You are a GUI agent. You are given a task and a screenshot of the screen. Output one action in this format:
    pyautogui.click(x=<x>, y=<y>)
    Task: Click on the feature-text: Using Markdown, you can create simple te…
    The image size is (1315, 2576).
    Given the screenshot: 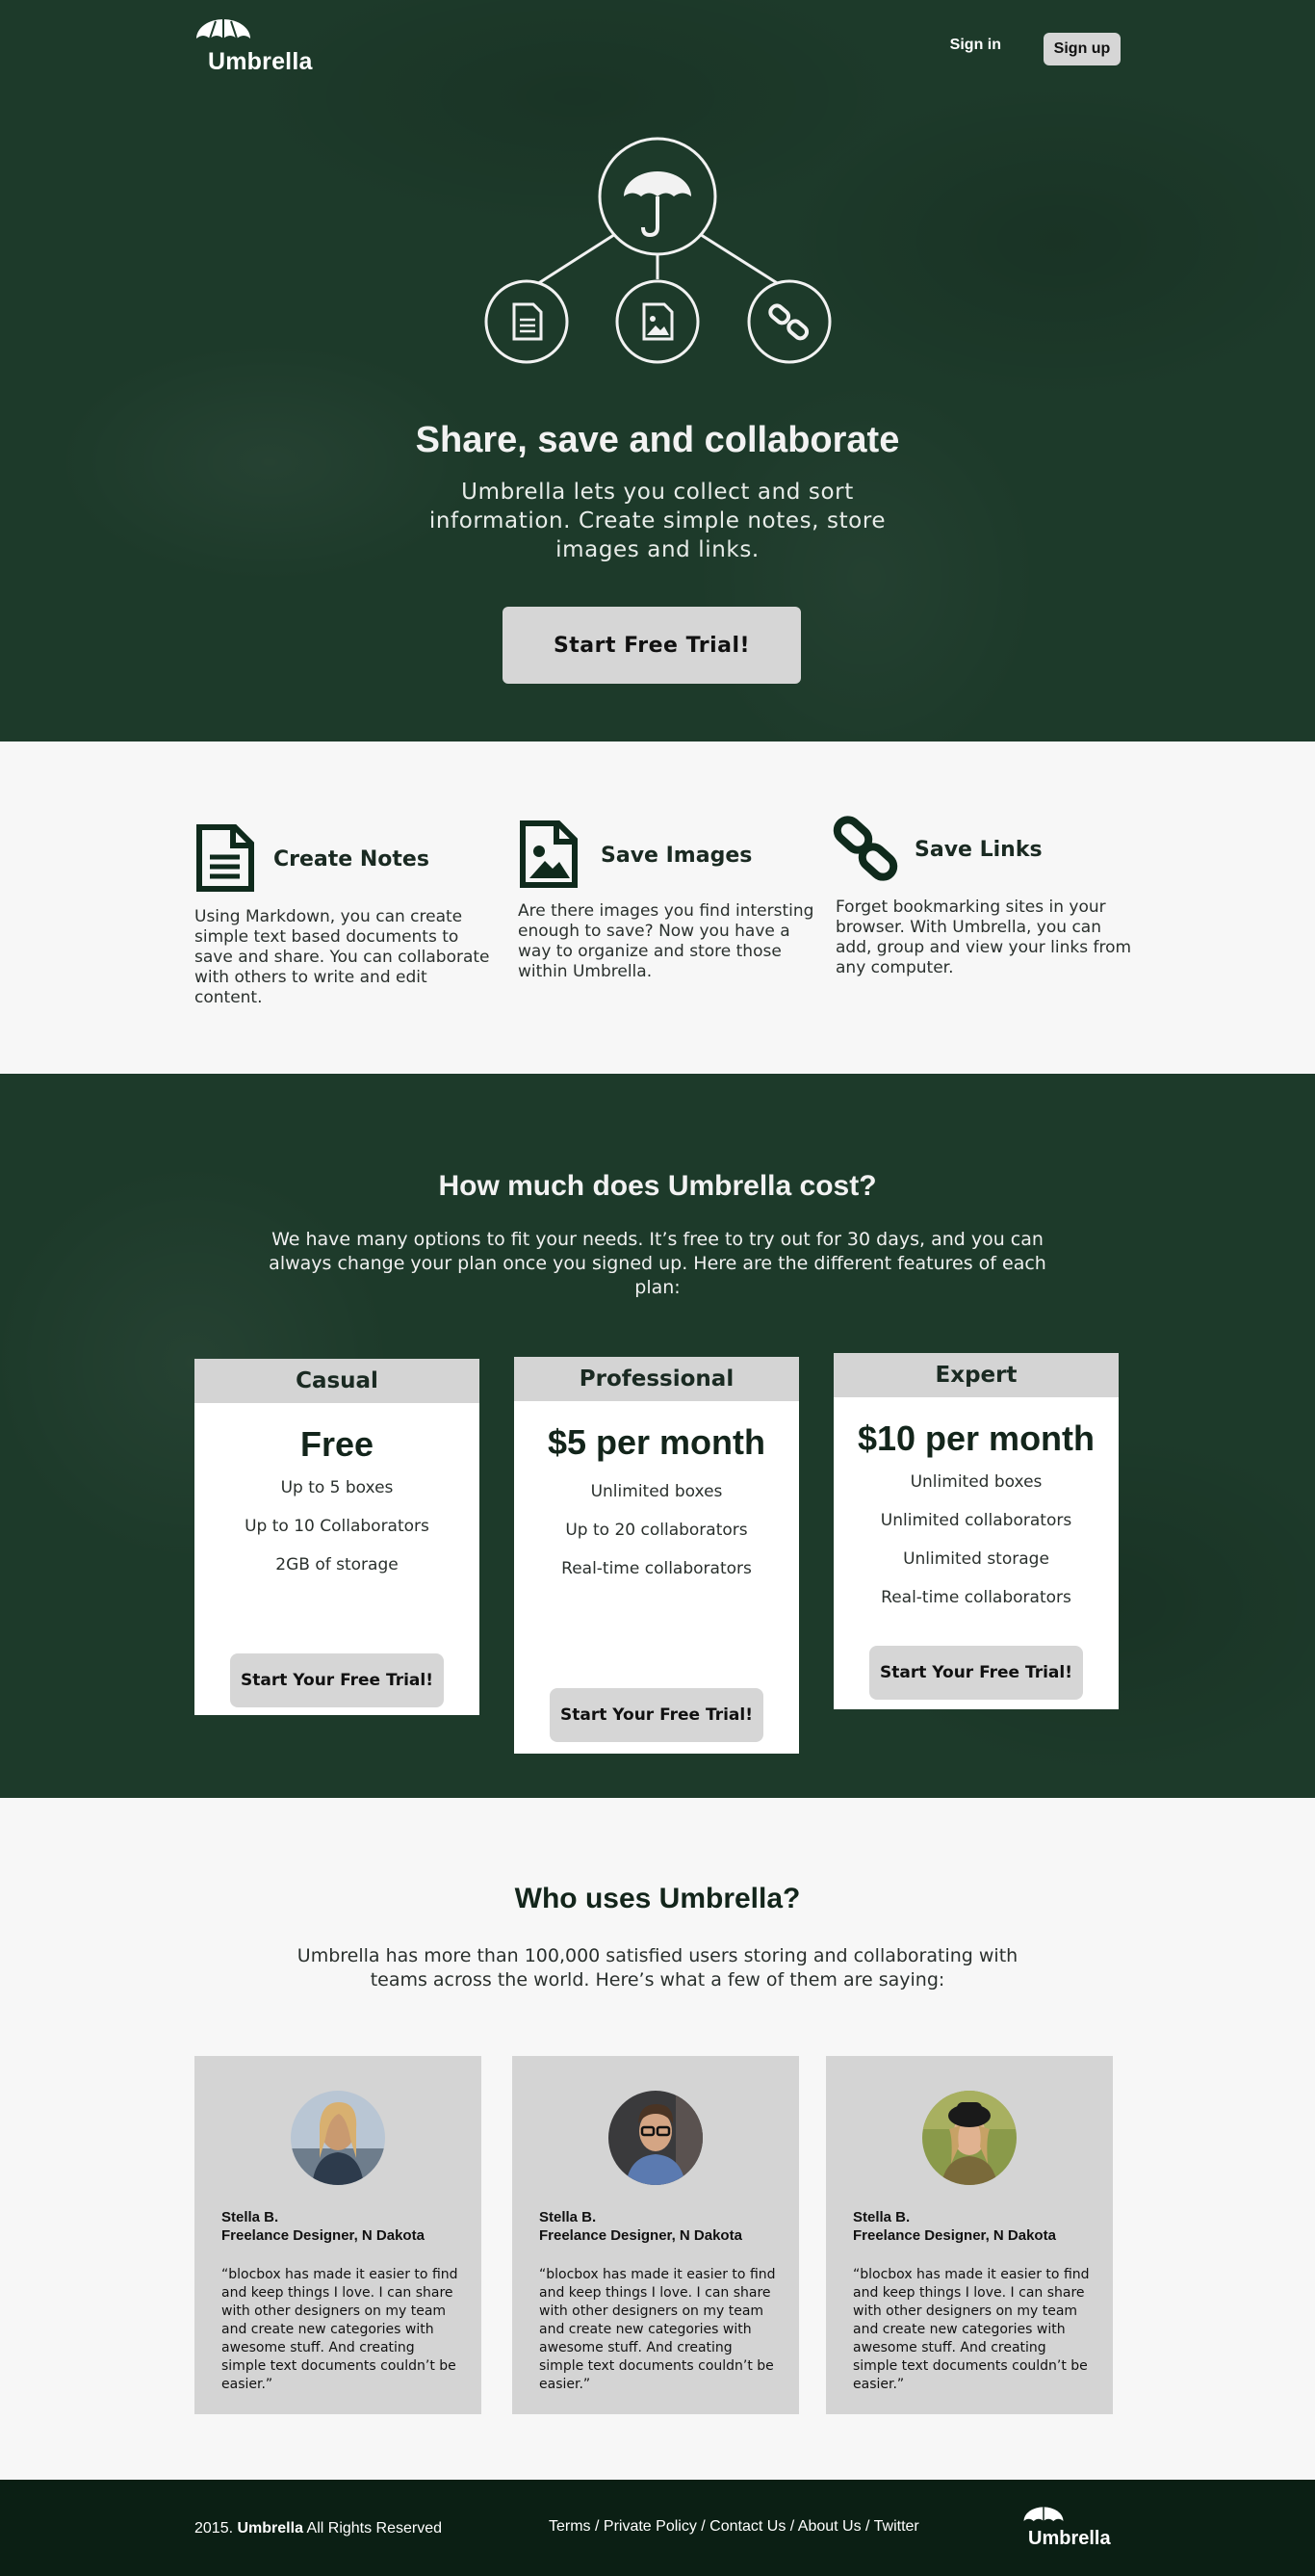 What is the action you would take?
    pyautogui.click(x=342, y=957)
    